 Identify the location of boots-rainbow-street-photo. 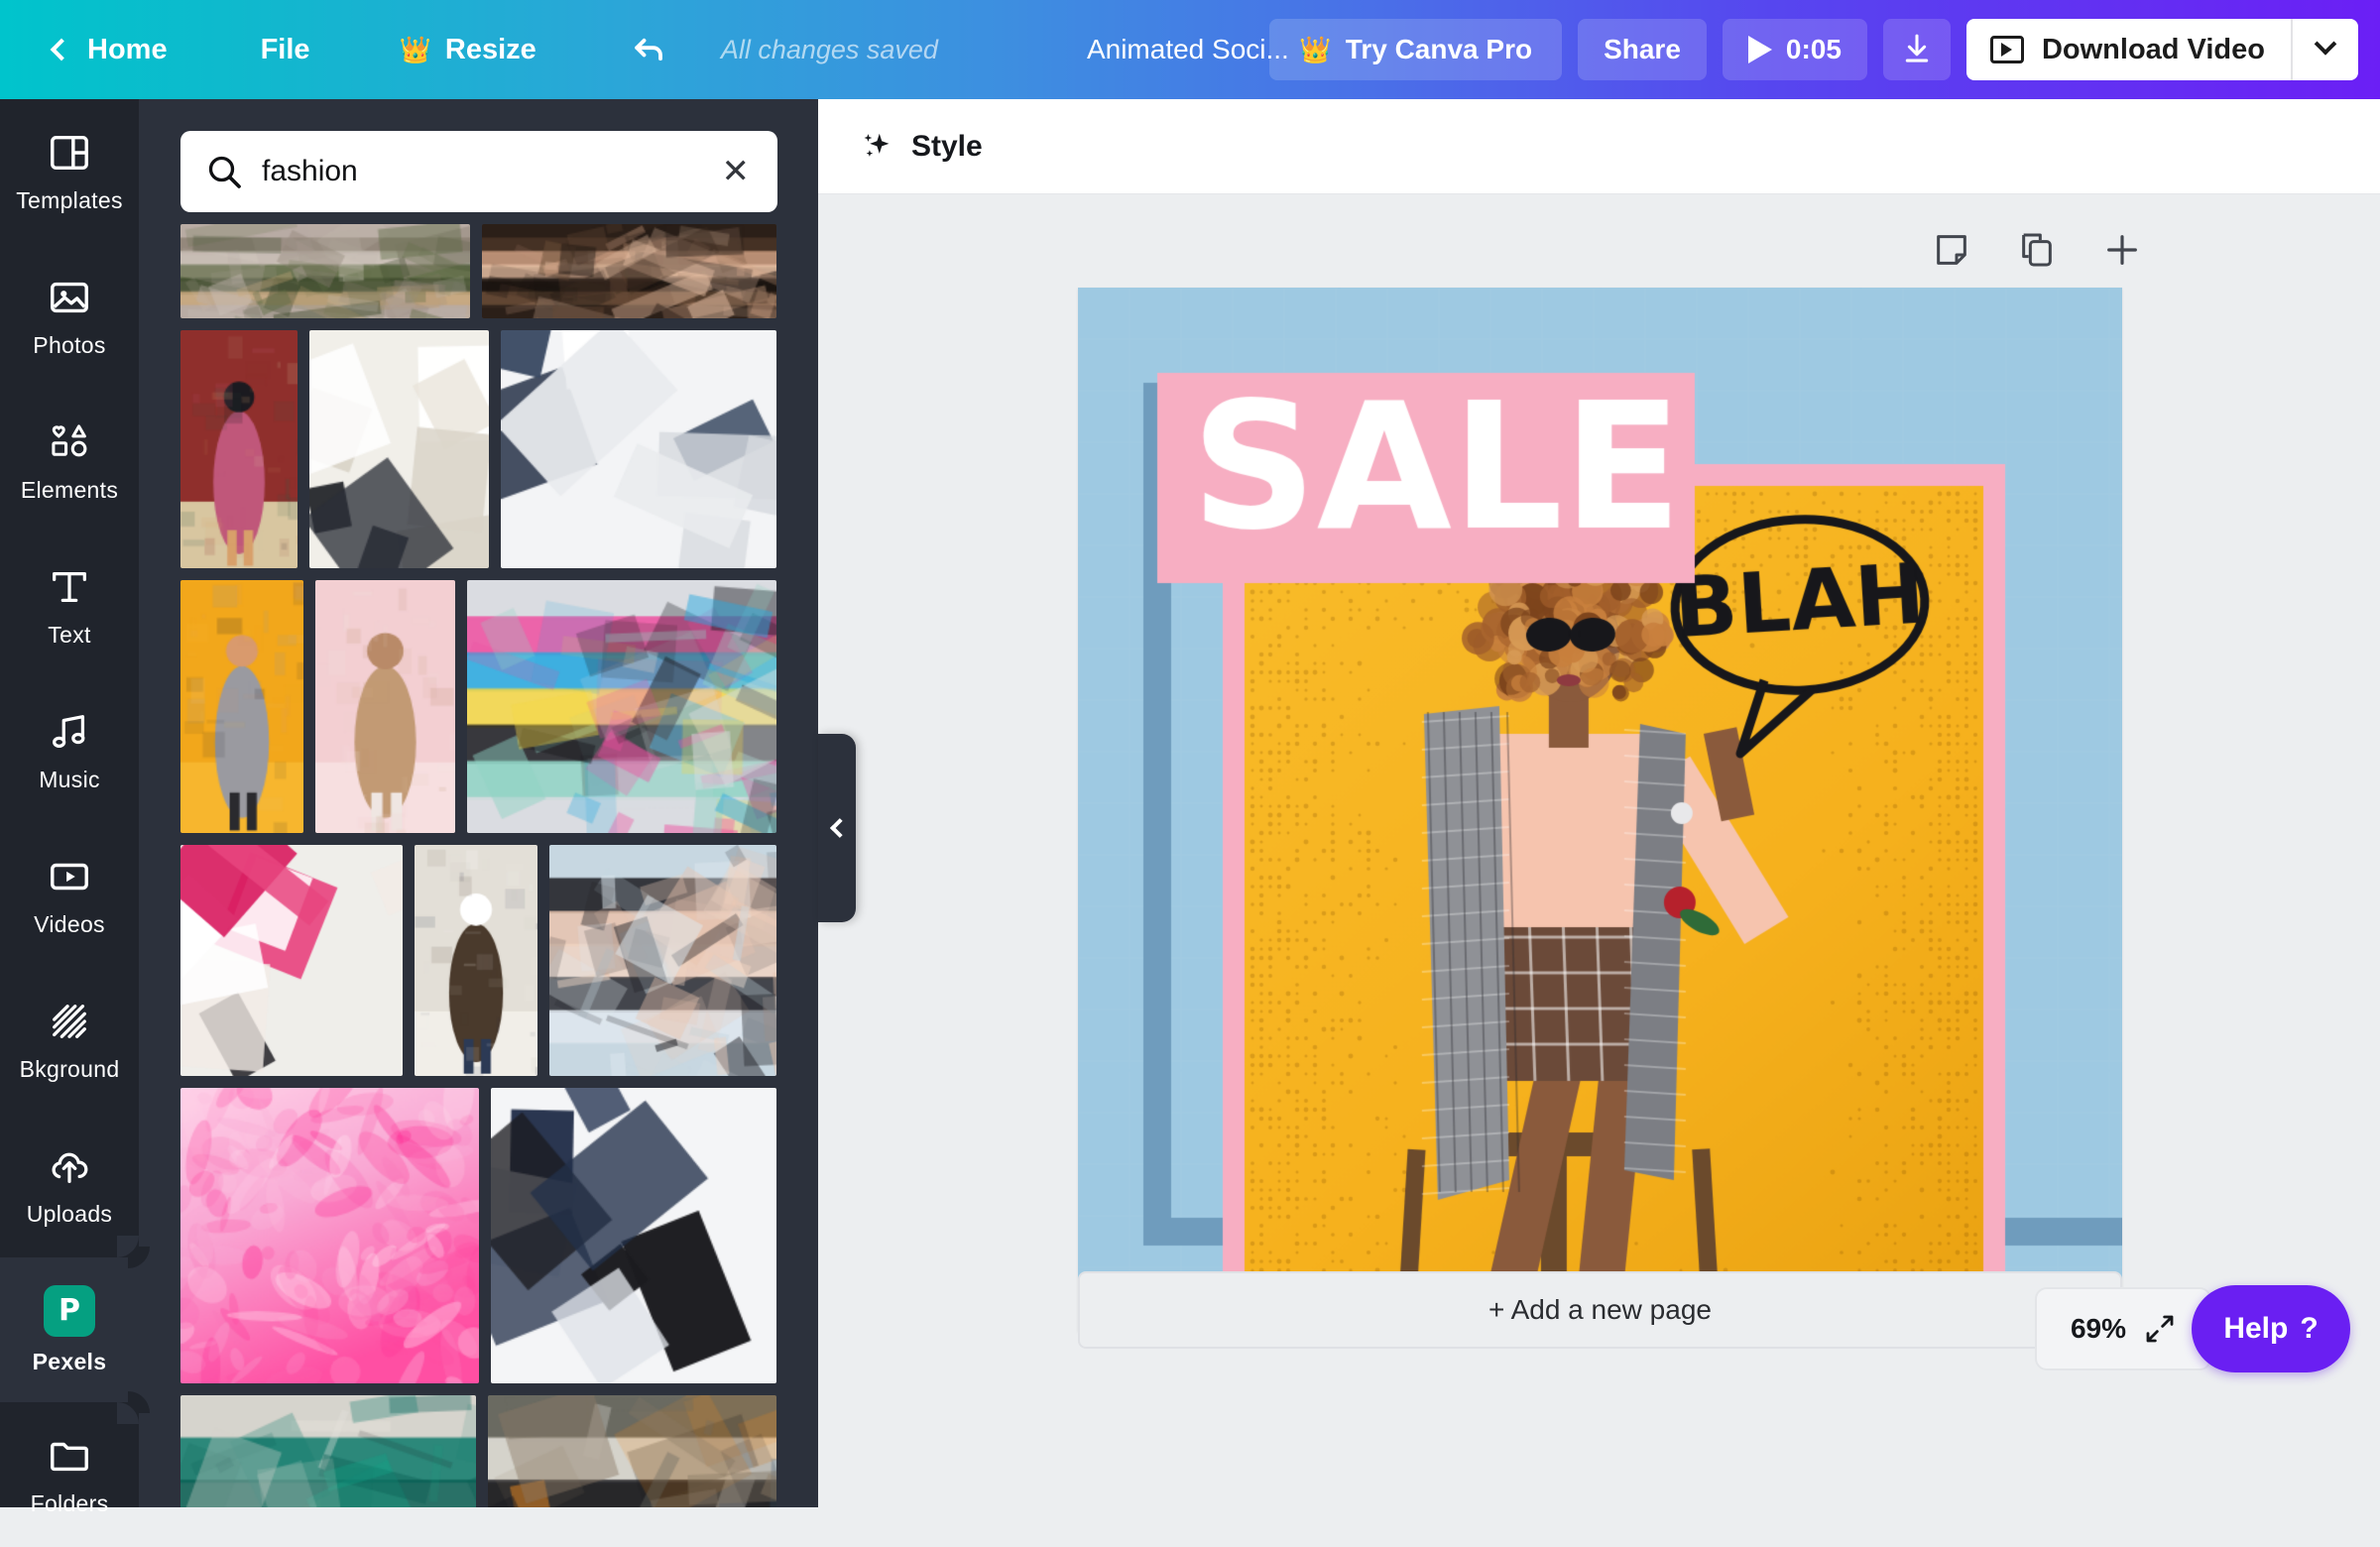
(621, 706).